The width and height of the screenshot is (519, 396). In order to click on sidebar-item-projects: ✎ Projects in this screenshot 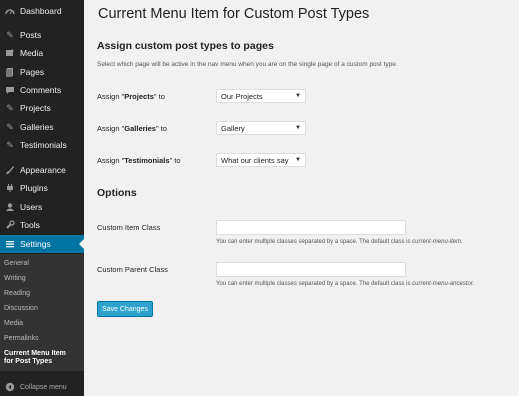, I will do `click(42, 108)`.